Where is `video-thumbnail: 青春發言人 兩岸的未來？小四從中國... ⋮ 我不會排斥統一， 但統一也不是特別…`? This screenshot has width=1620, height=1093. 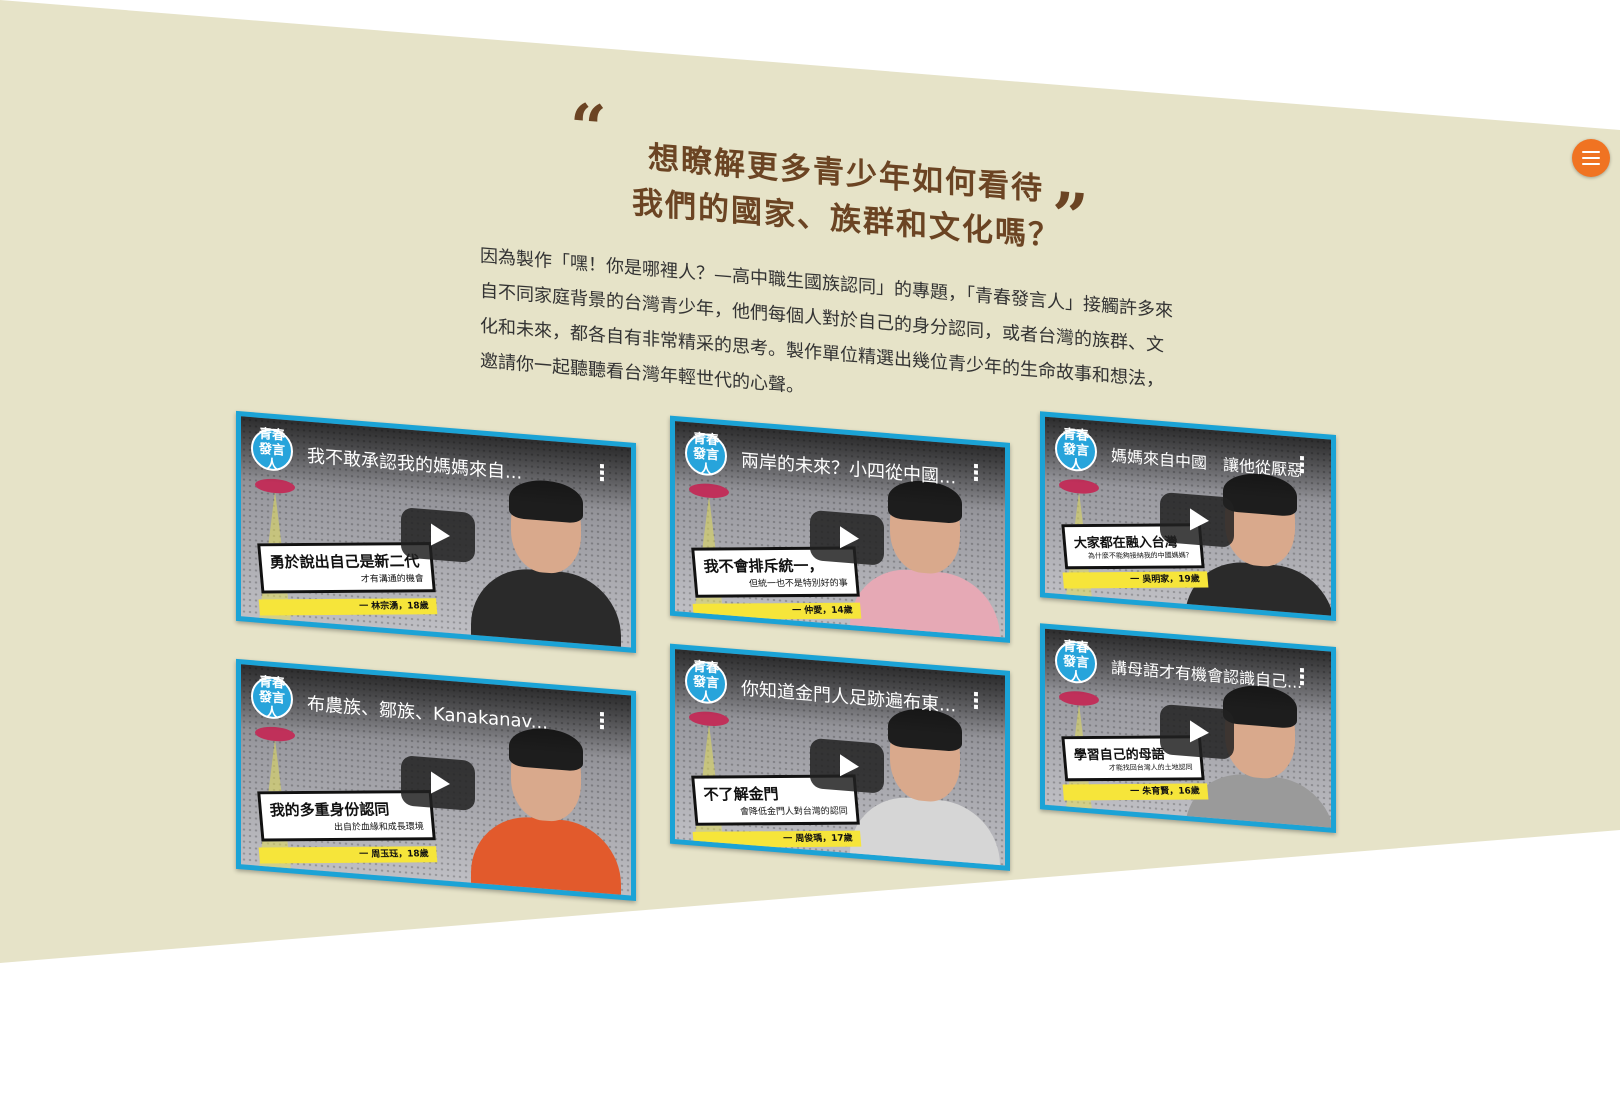 video-thumbnail: 青春發言人 兩岸的未來？小四從中國... ⋮ 我不會排斥統一， 但統一也不是特別… is located at coordinates (840, 529).